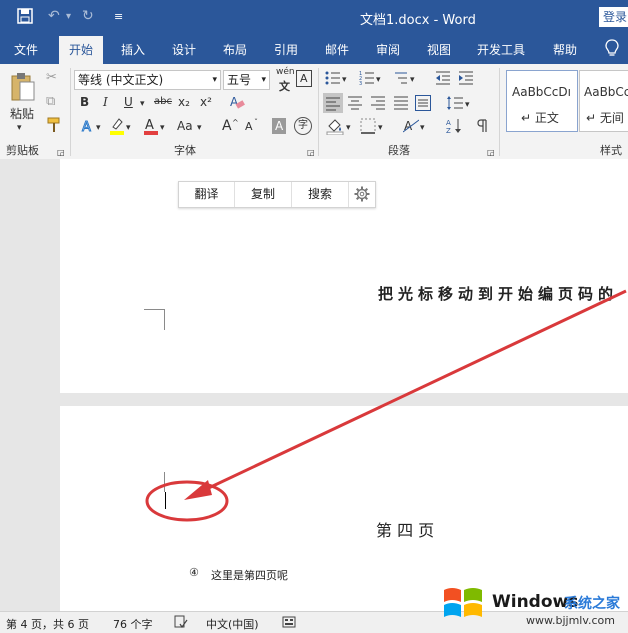 The height and width of the screenshot is (633, 628). What do you see at coordinates (70, 112) in the screenshot?
I see `divider` at bounding box center [70, 112].